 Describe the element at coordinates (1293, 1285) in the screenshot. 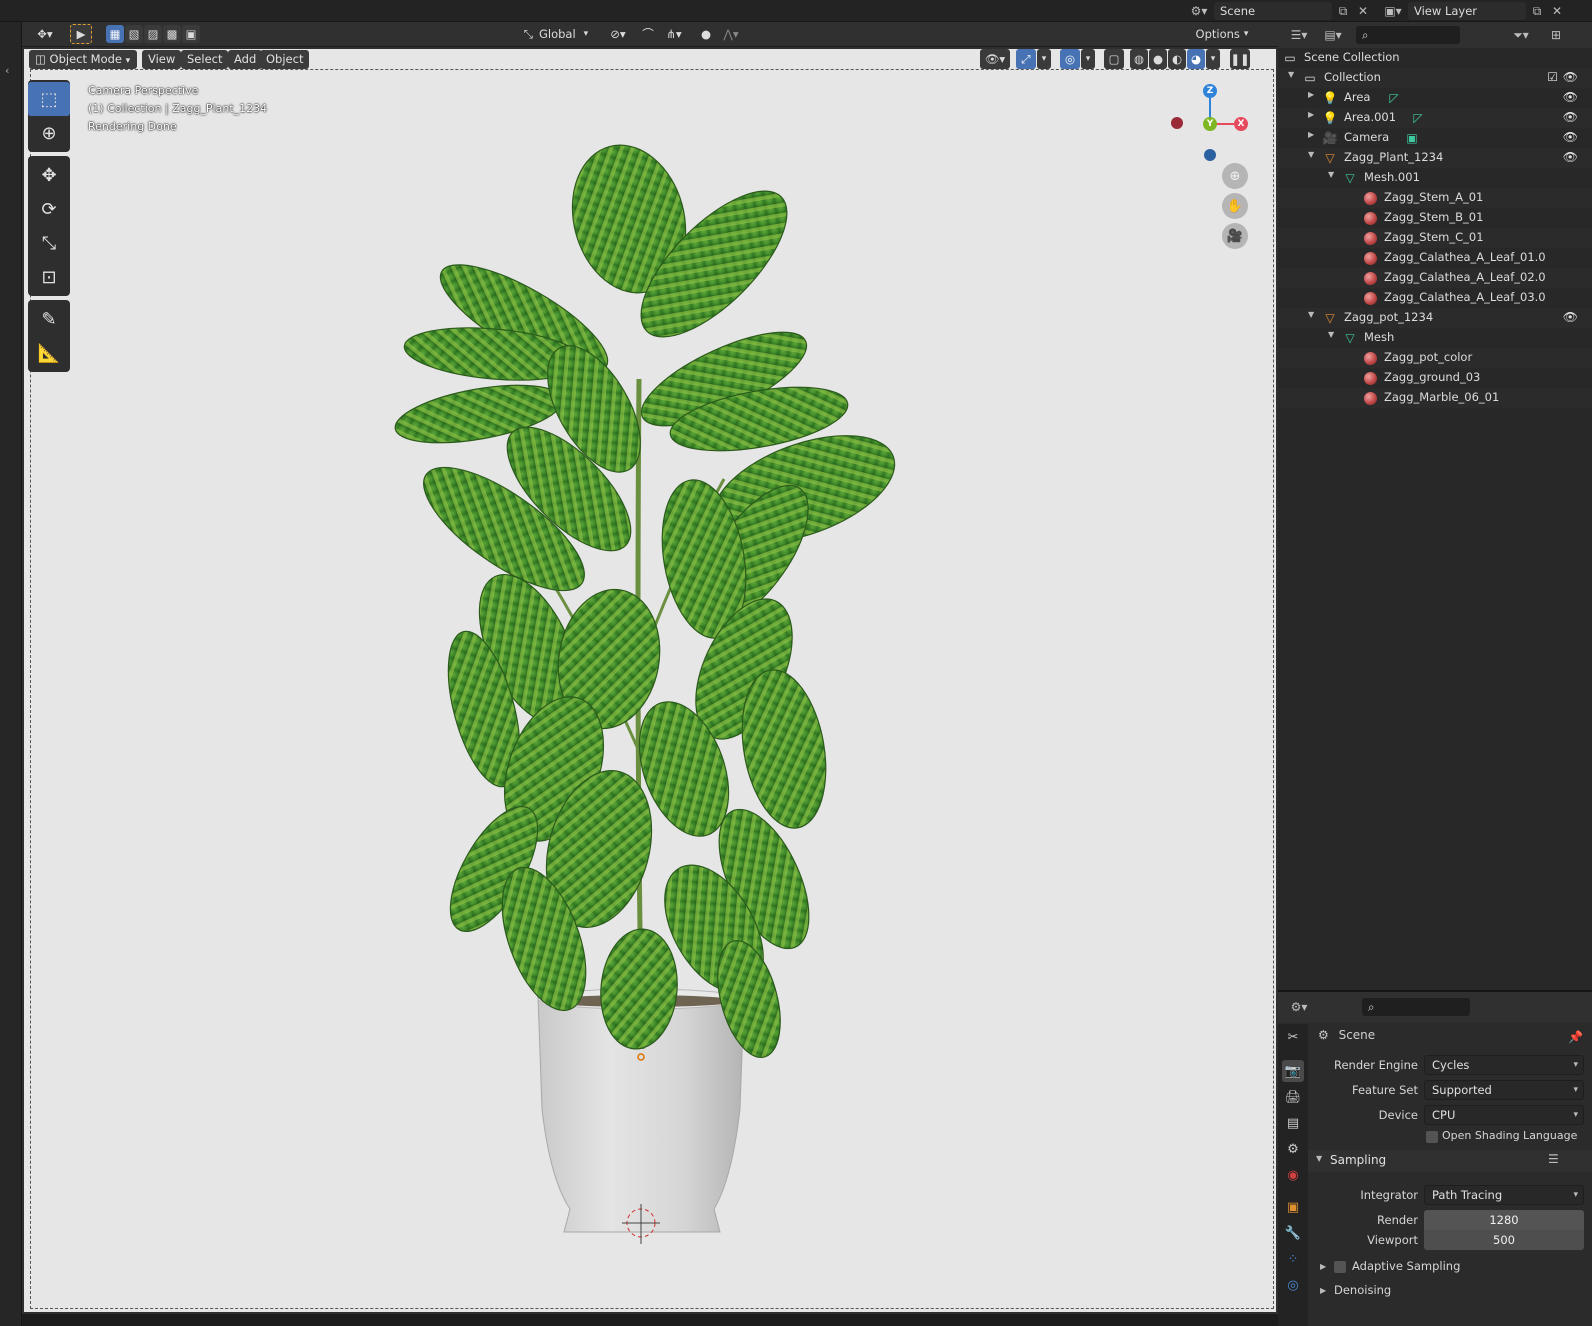

I see `physics-tab-icon: ◎` at that location.